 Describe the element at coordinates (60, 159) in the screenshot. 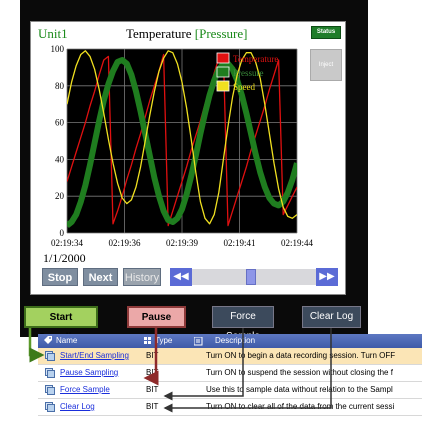

I see `y-tick-label: 40` at that location.